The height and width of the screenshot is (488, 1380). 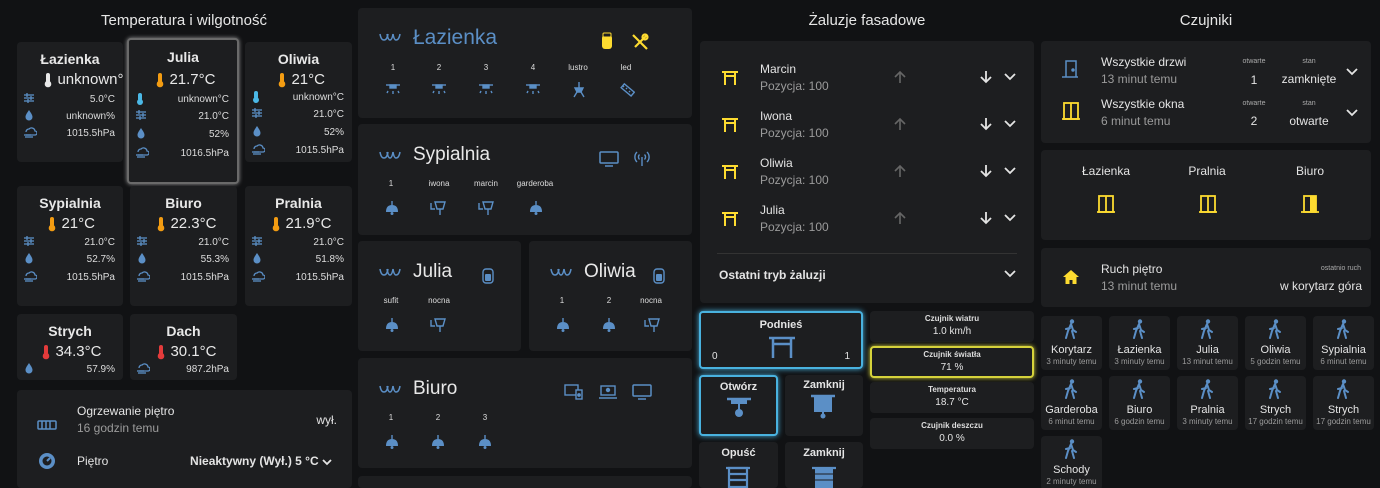 What do you see at coordinates (1071, 403) in the screenshot?
I see `motion-tile: Garderoba 6 minut temu` at bounding box center [1071, 403].